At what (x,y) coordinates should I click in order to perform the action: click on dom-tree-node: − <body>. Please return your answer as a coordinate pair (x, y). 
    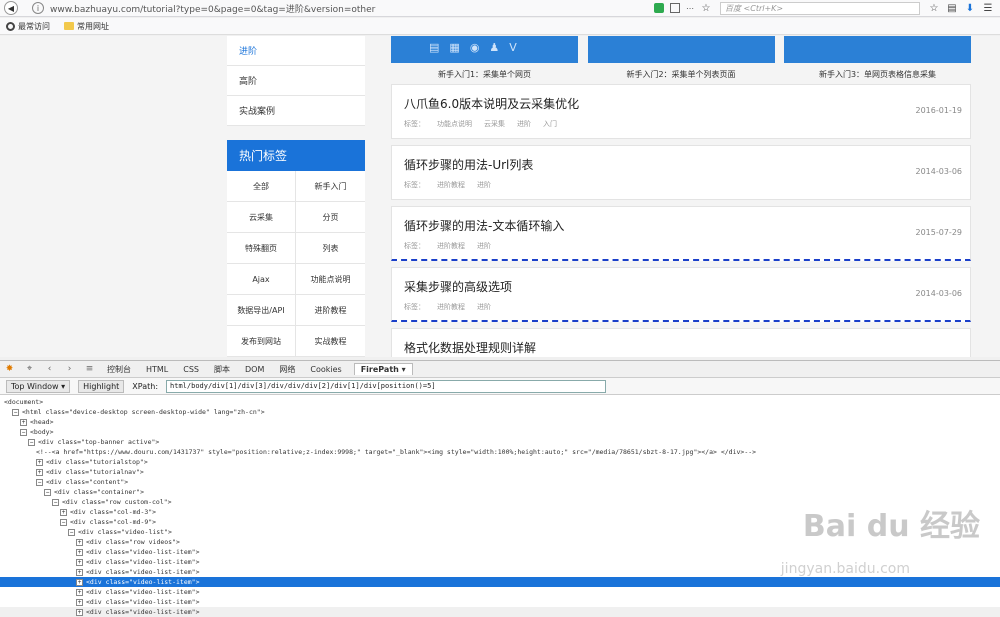
    Looking at the image, I should click on (500, 432).